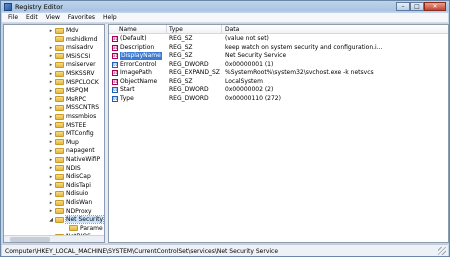  I want to click on tree-item: ▸ msiserver, so click(72, 64).